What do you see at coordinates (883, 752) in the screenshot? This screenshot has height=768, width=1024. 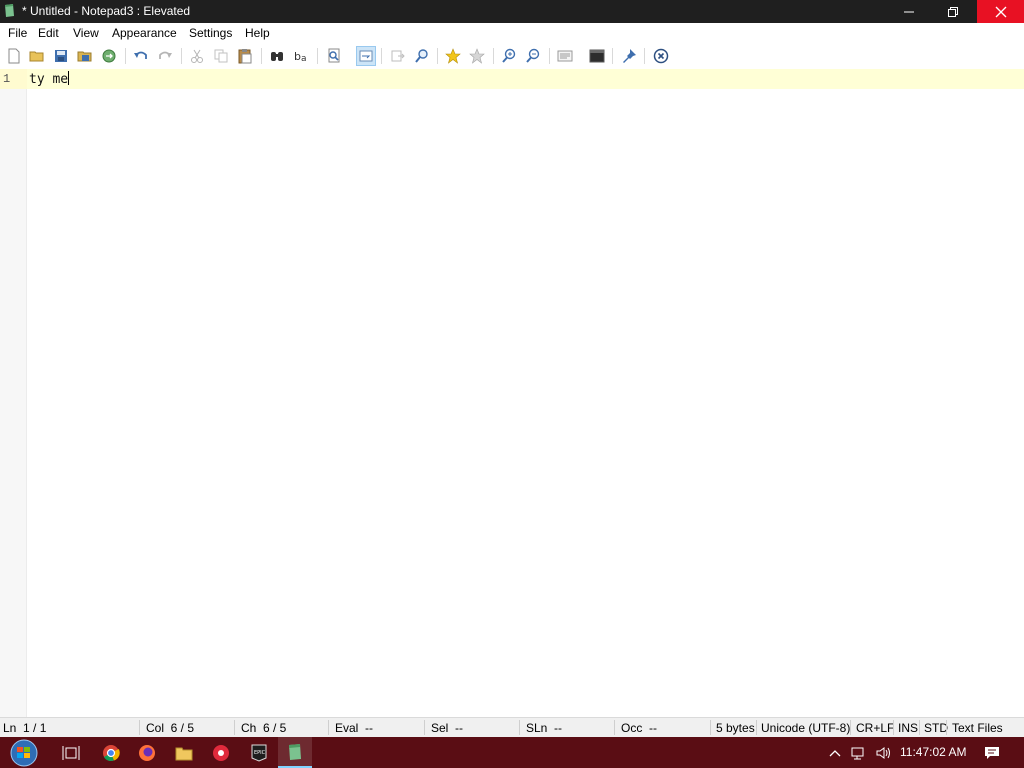 I see `volume-icon` at bounding box center [883, 752].